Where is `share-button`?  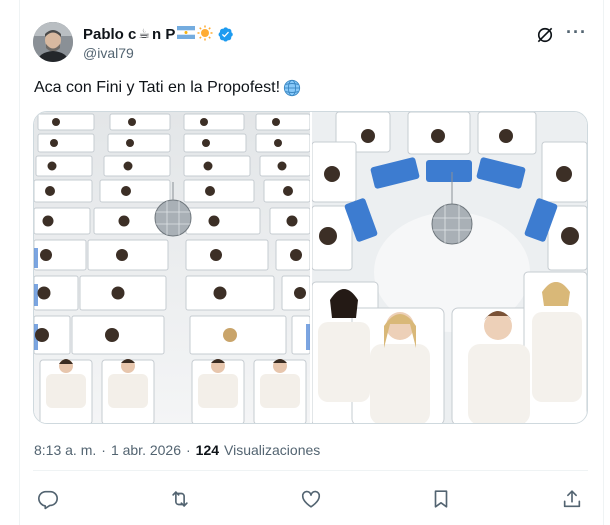
share-button is located at coordinates (572, 499).